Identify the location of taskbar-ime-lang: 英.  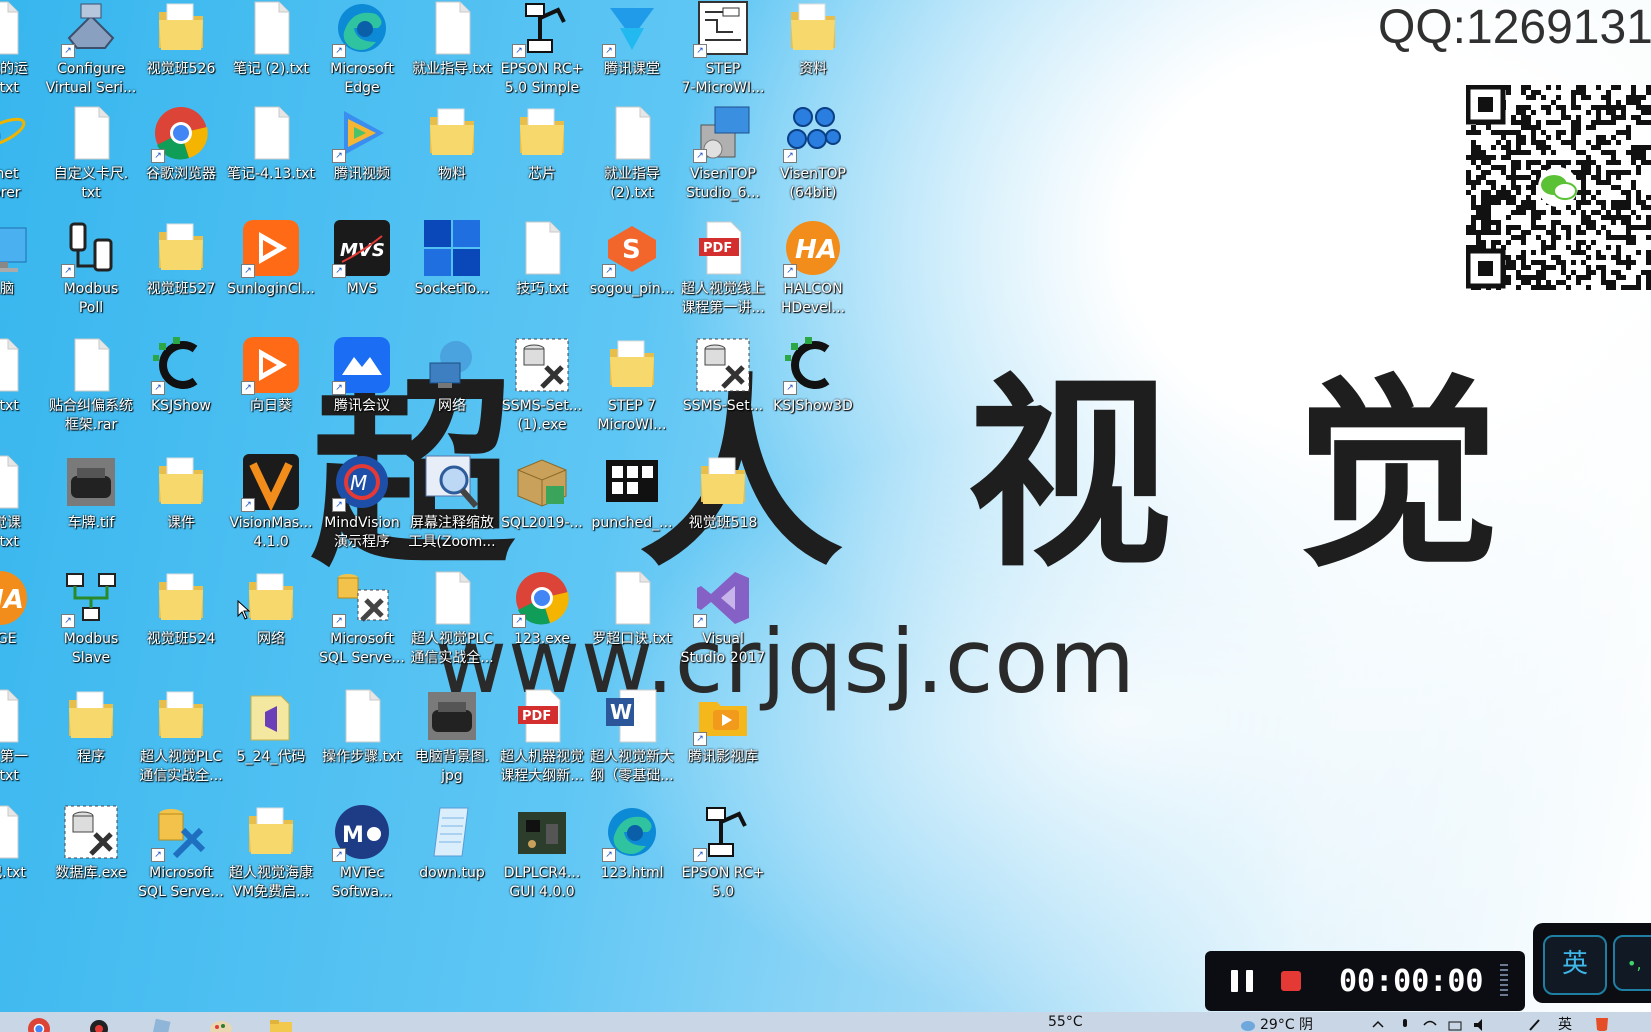
(1565, 1023).